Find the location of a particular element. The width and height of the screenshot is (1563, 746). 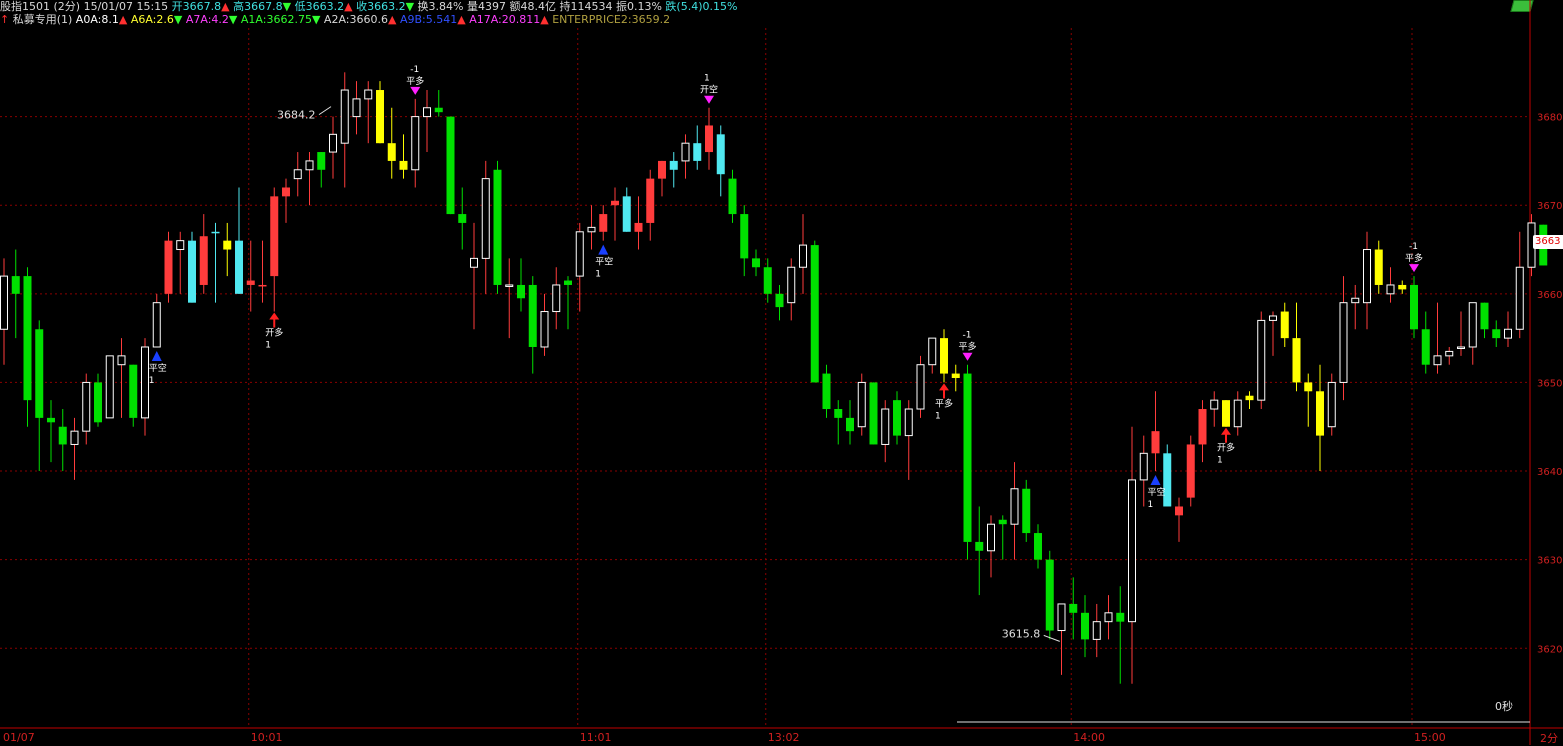

signal-label: 平空 is located at coordinates (604, 262).